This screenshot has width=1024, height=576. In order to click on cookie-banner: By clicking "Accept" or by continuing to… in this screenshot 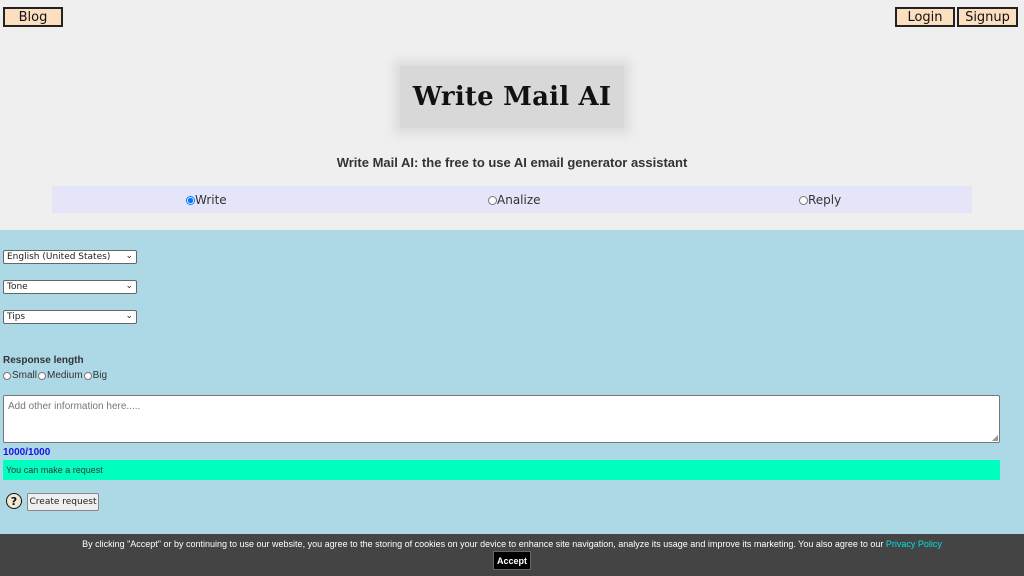, I will do `click(512, 555)`.